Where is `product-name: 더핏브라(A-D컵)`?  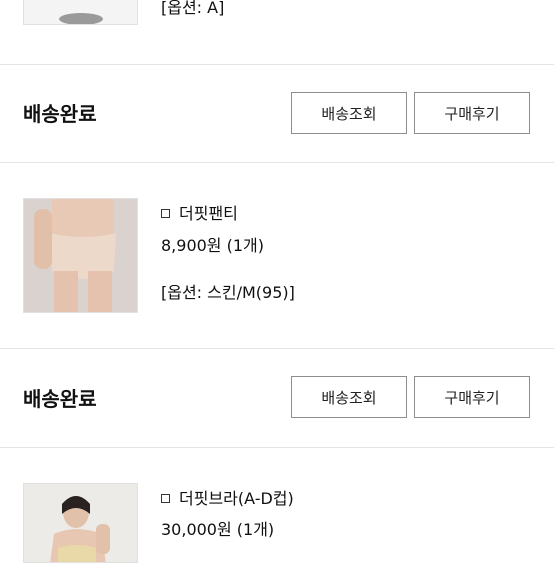
product-name: 더핏브라(A-D컵) is located at coordinates (236, 498).